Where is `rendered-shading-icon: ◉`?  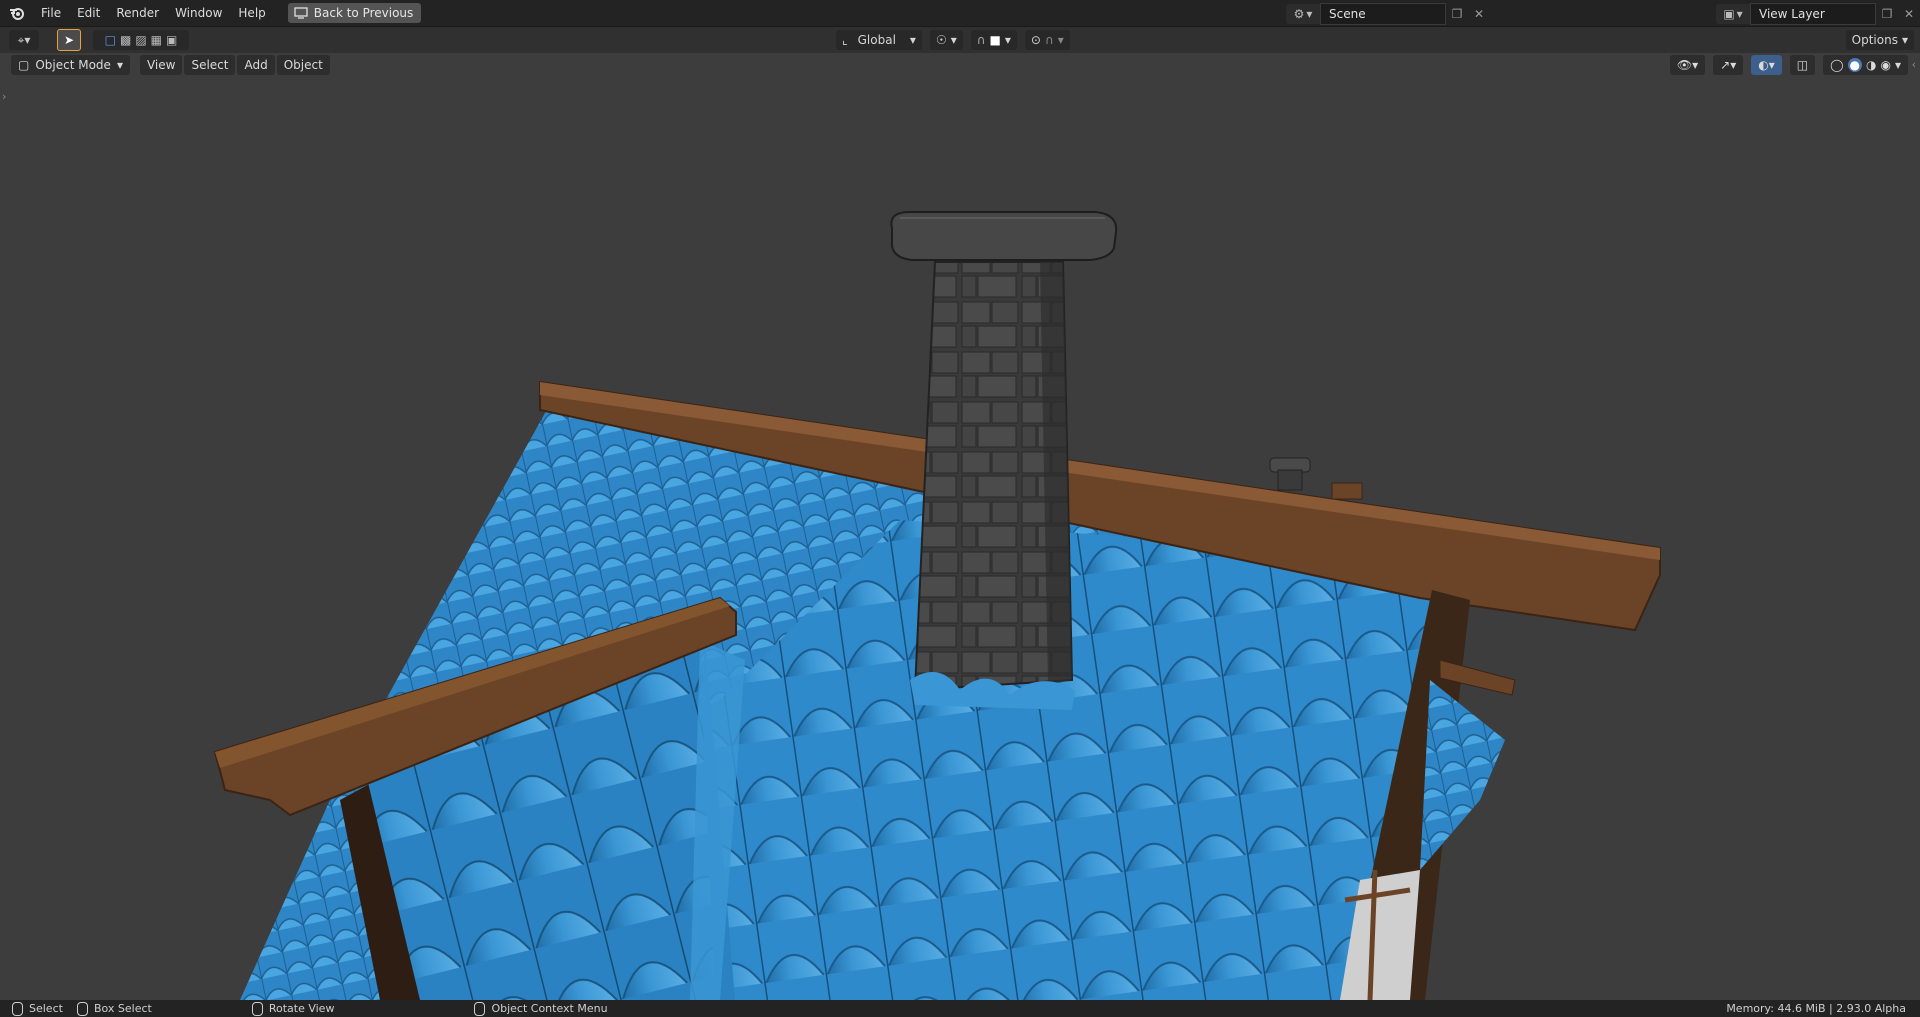 rendered-shading-icon: ◉ is located at coordinates (1885, 65).